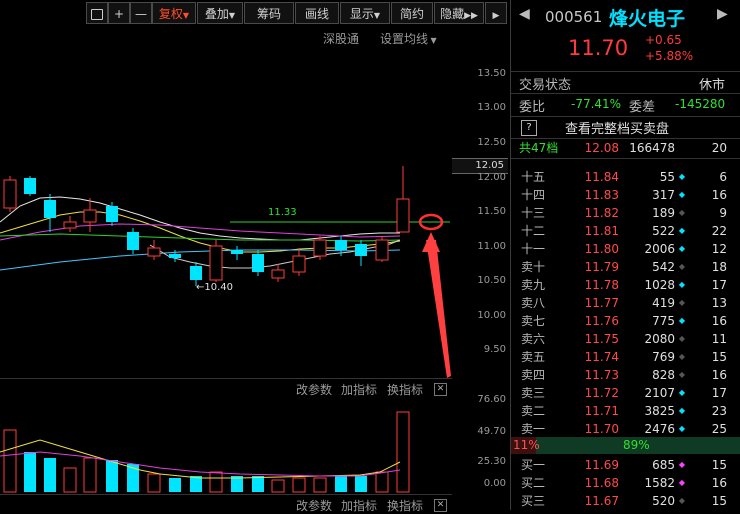 This screenshot has width=740, height=514. I want to click on volume-tick: 0.00, so click(494, 483).